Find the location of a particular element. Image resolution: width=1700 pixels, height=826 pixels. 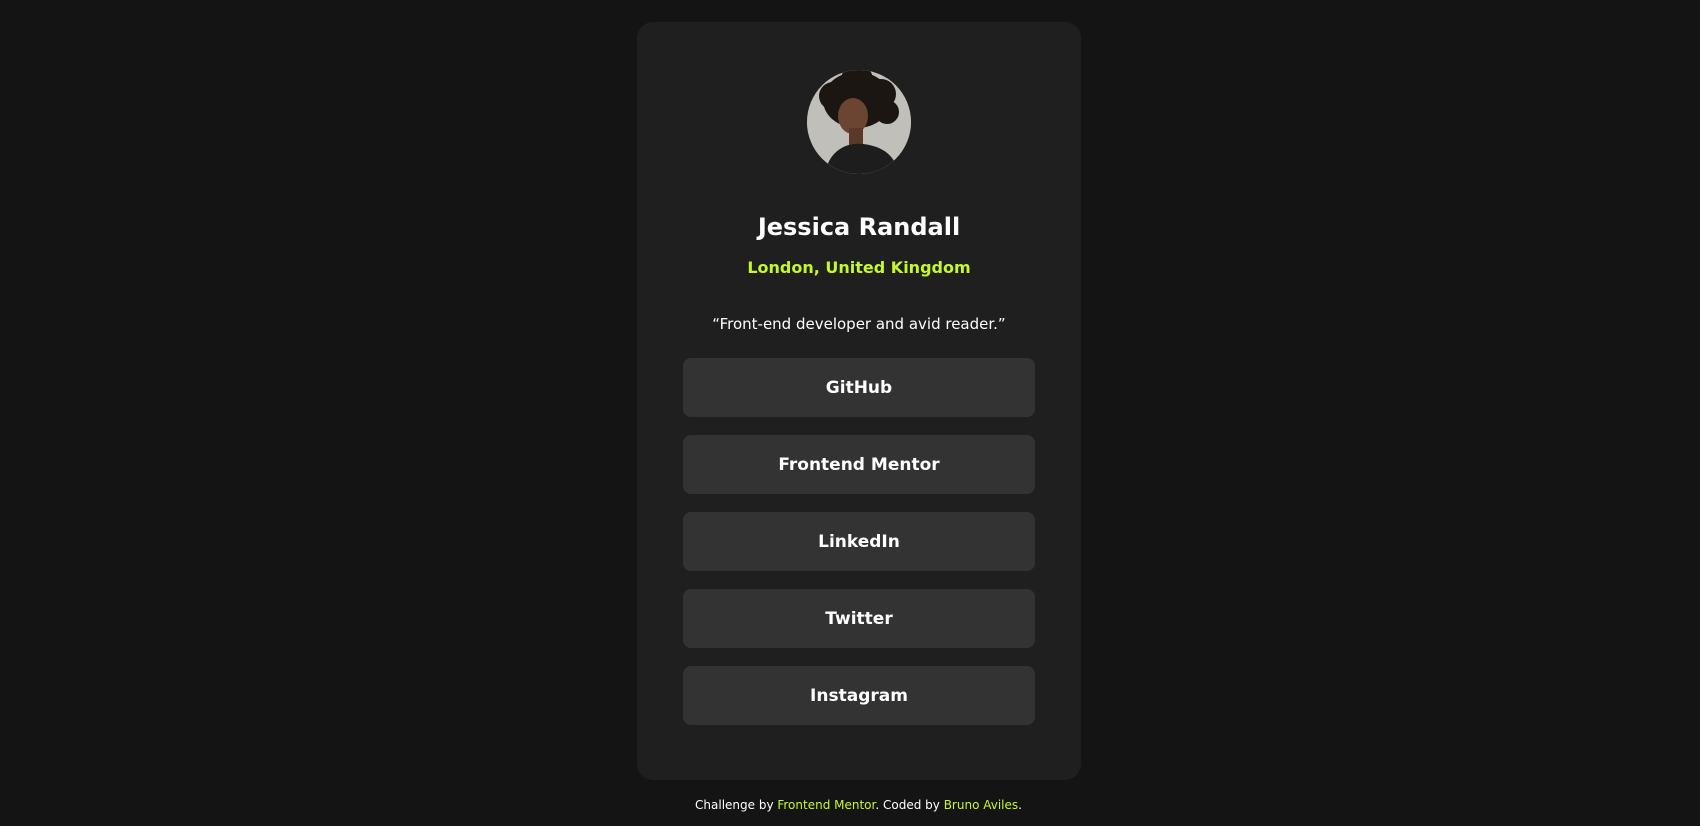

frontend-mentor-attribution-link: Frontend Mentor is located at coordinates (826, 805).